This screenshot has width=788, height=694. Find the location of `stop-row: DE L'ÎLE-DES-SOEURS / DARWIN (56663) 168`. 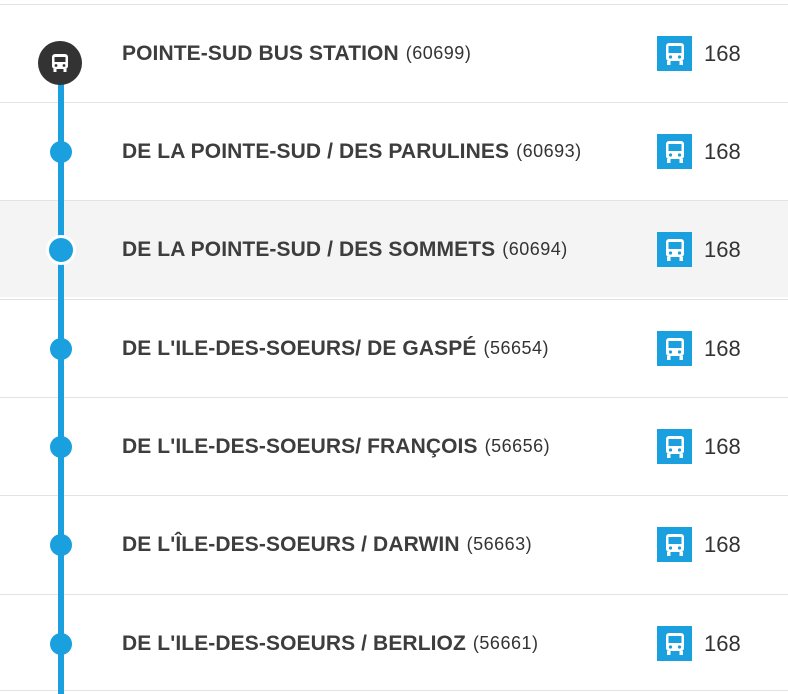

stop-row: DE L'ÎLE-DES-SOEURS / DARWIN (56663) 168 is located at coordinates (394, 543).